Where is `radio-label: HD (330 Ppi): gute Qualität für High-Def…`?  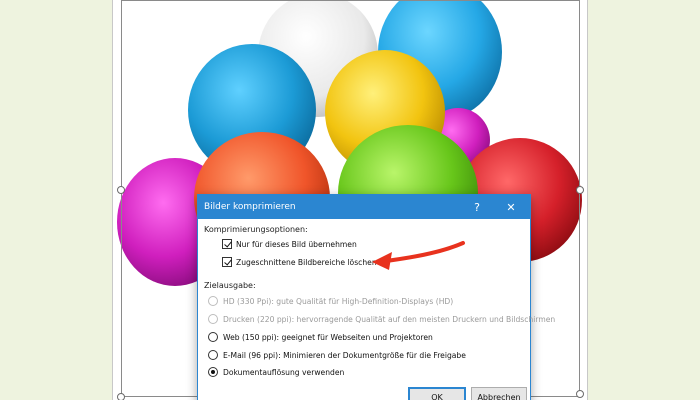
radio-label: HD (330 Ppi): gute Qualität für High-Def… is located at coordinates (338, 301).